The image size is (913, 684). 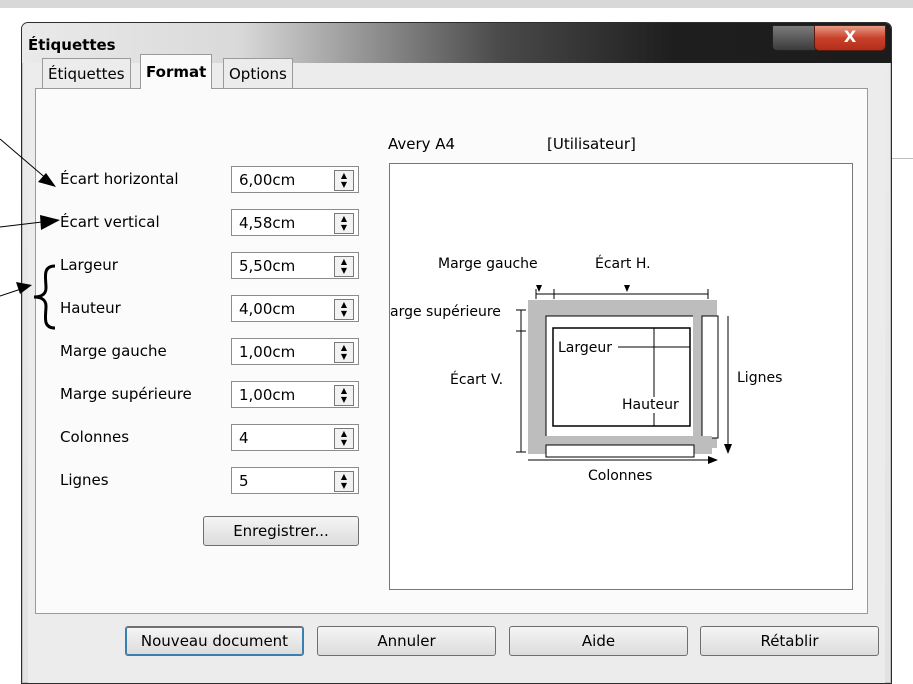 I want to click on minimize-button, so click(x=794, y=38).